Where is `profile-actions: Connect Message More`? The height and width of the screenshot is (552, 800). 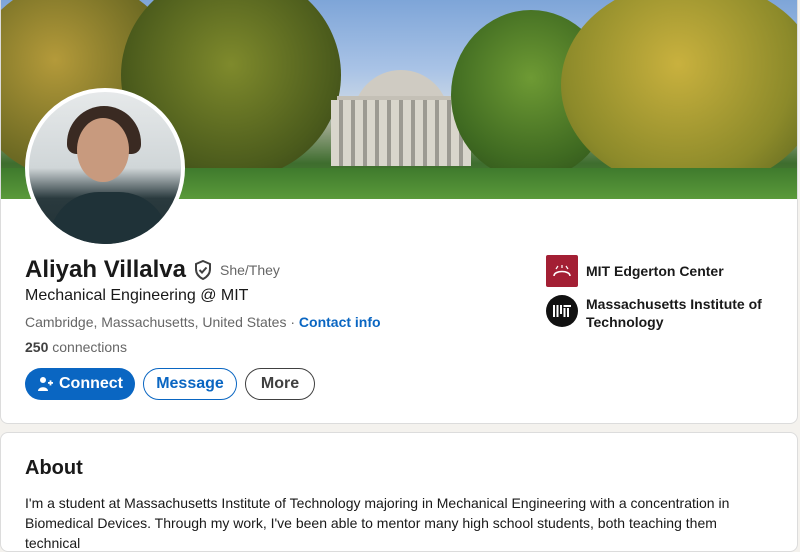
profile-actions: Connect Message More is located at coordinates (170, 384).